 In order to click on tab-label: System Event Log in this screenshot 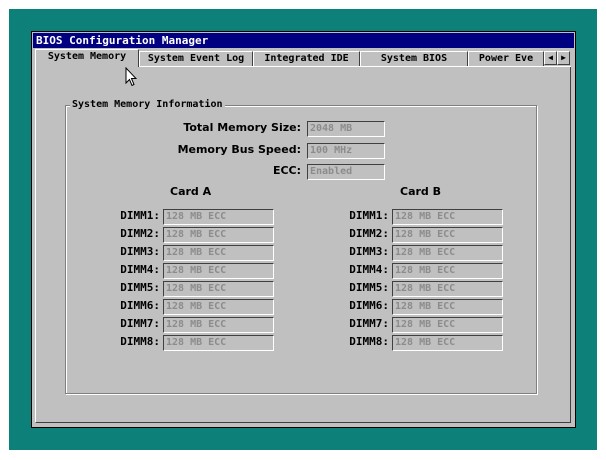, I will do `click(196, 58)`.